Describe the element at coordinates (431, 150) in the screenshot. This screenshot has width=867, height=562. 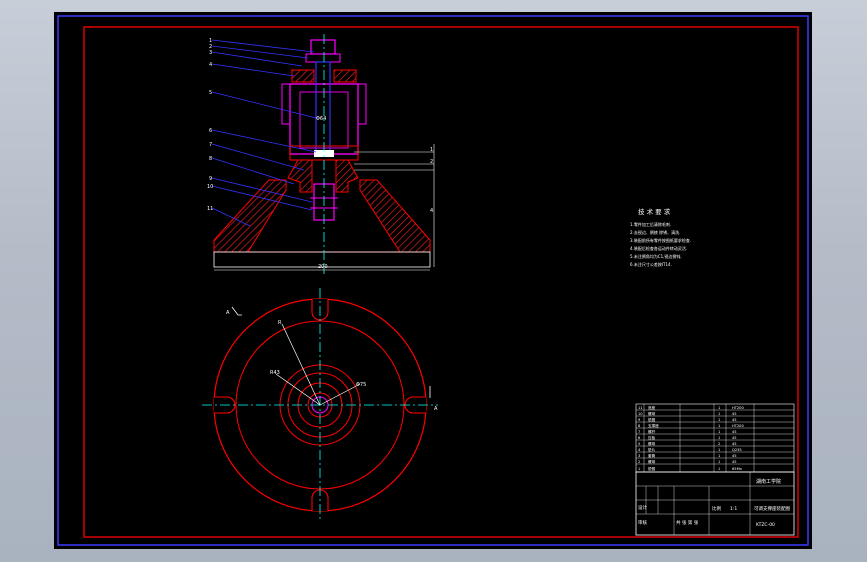
I see `balloon-side-1: 1` at that location.